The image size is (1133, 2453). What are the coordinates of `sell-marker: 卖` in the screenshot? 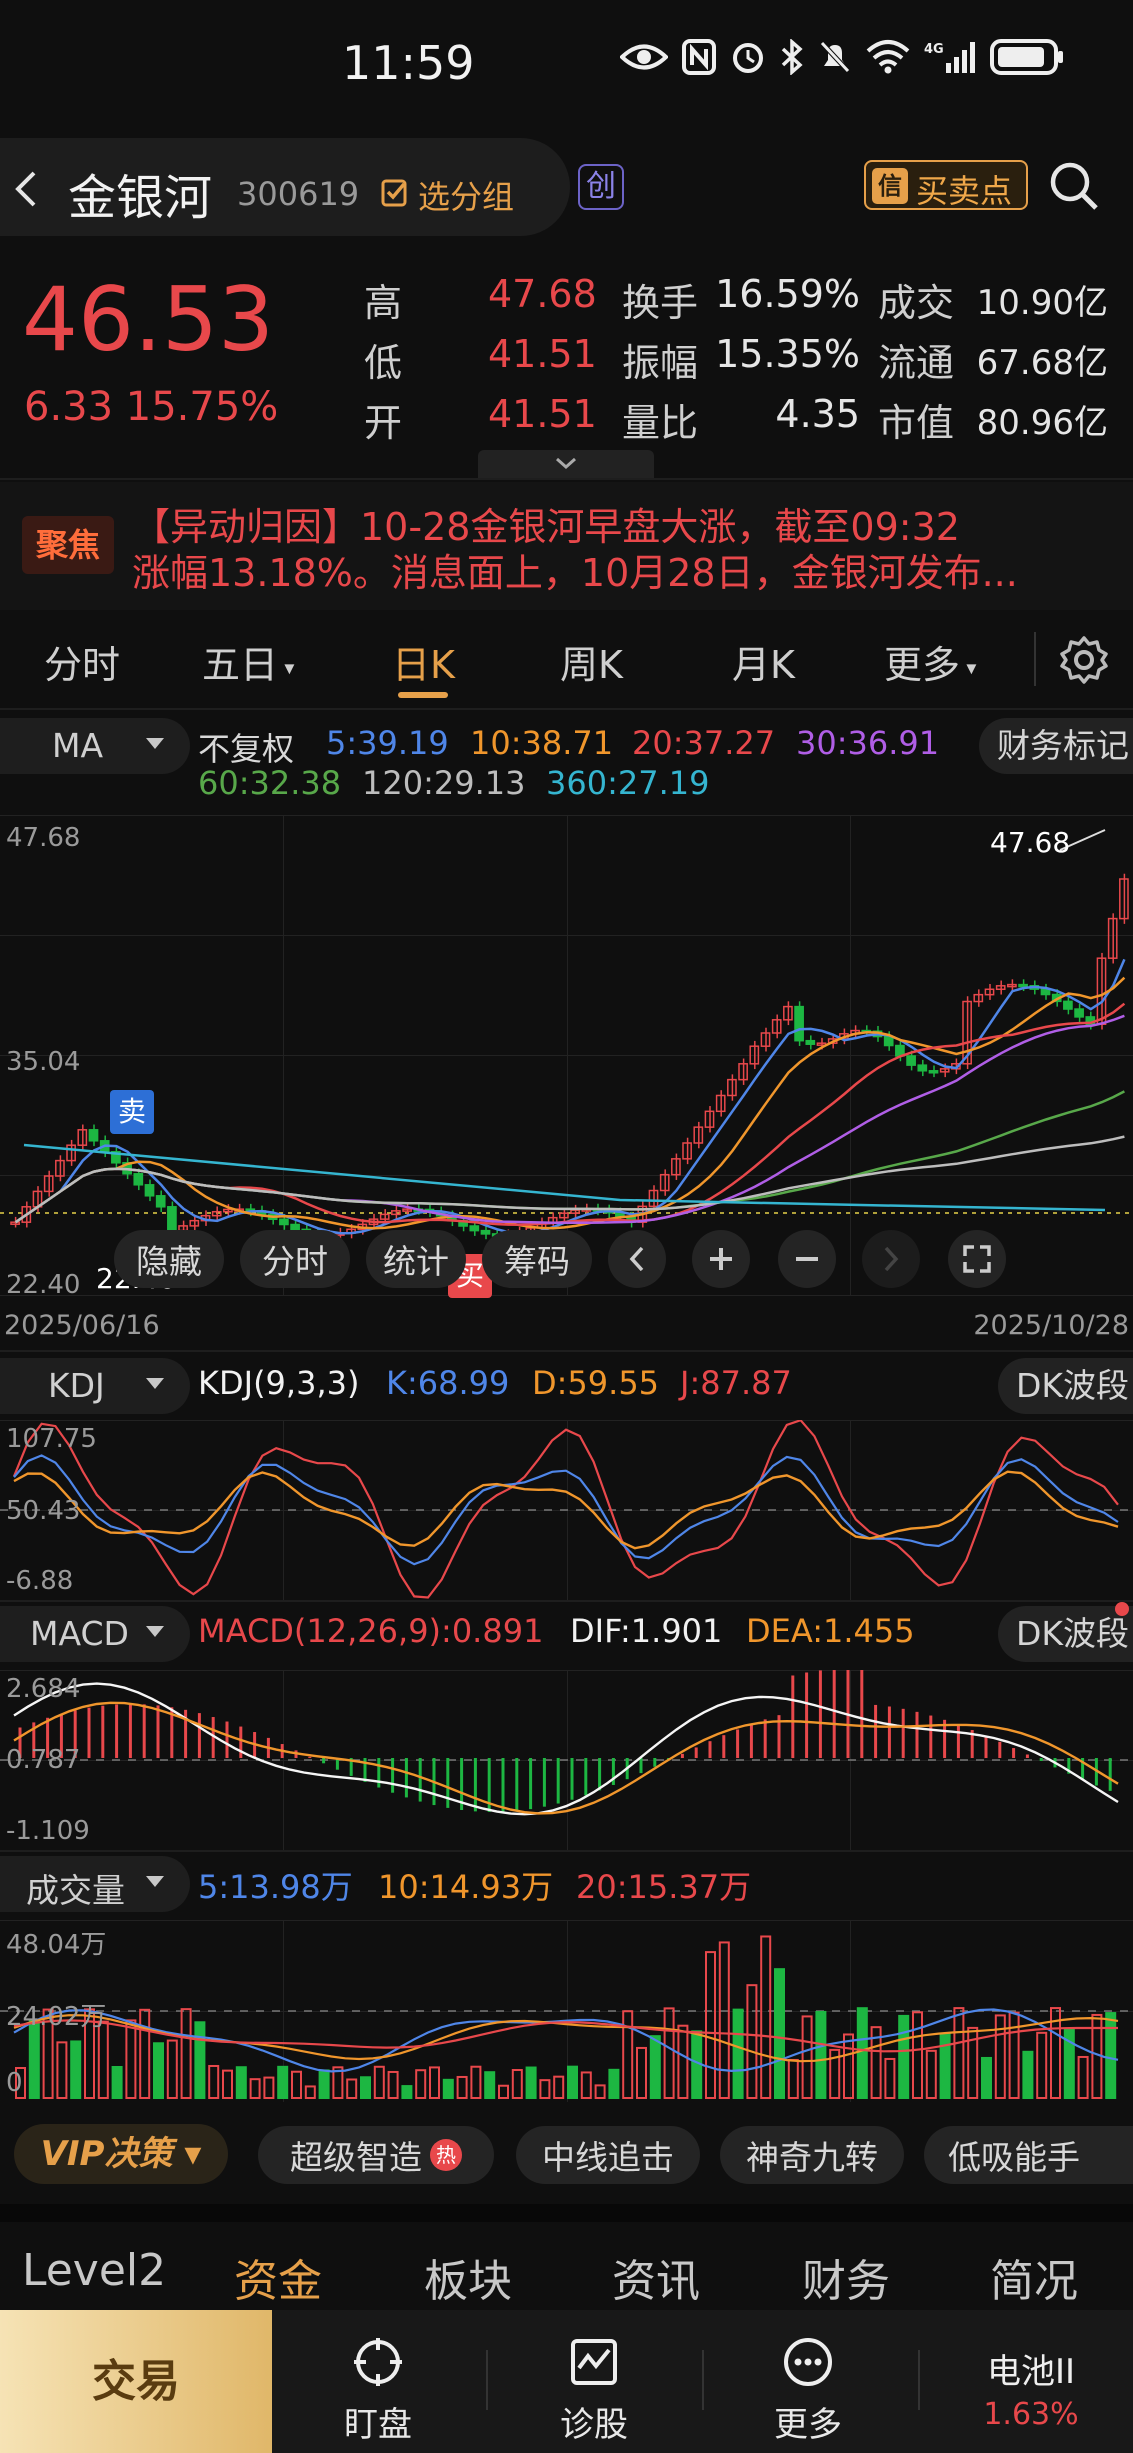 It's located at (132, 1112).